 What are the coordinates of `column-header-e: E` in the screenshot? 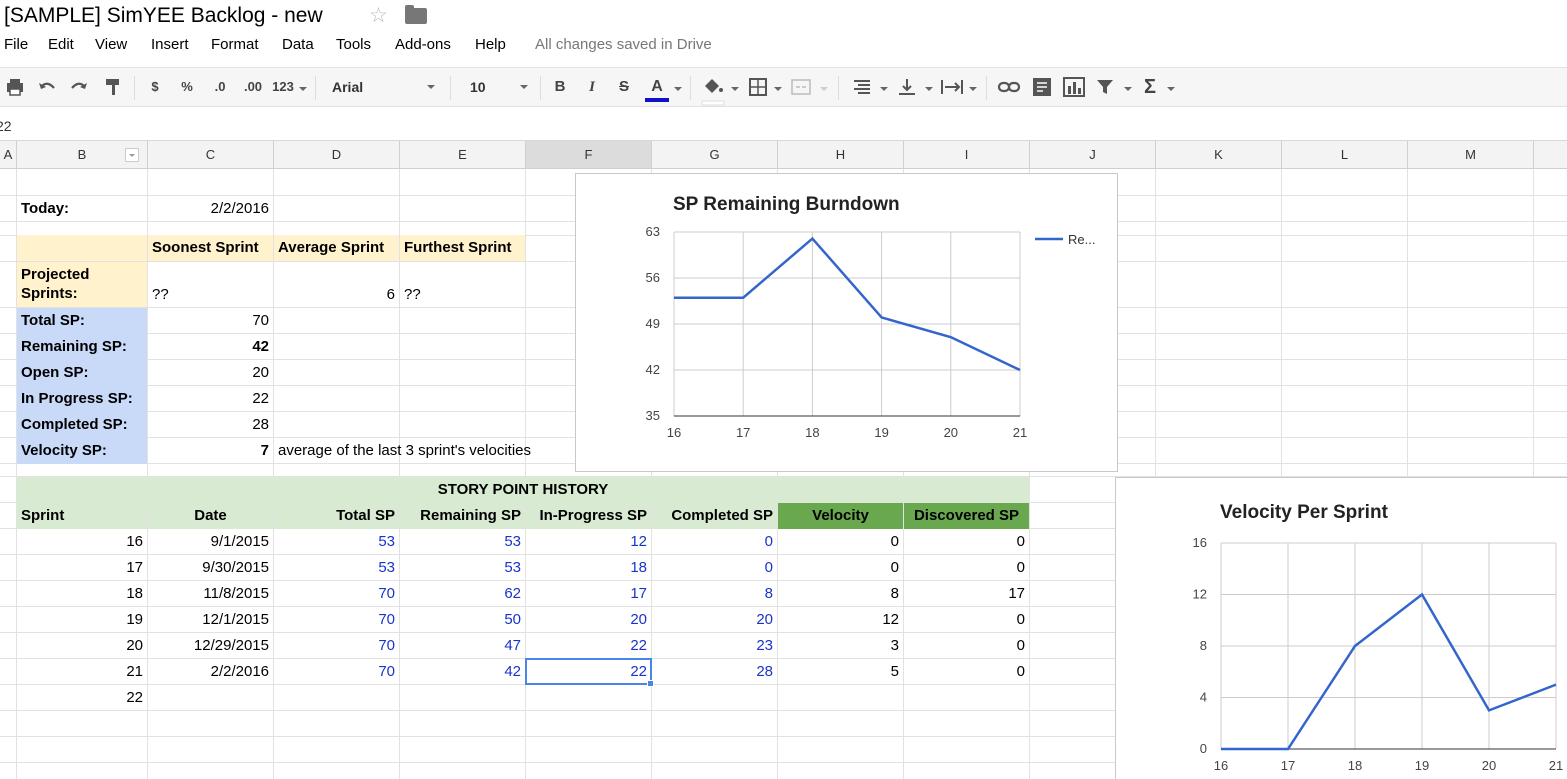 It's located at (463, 155).